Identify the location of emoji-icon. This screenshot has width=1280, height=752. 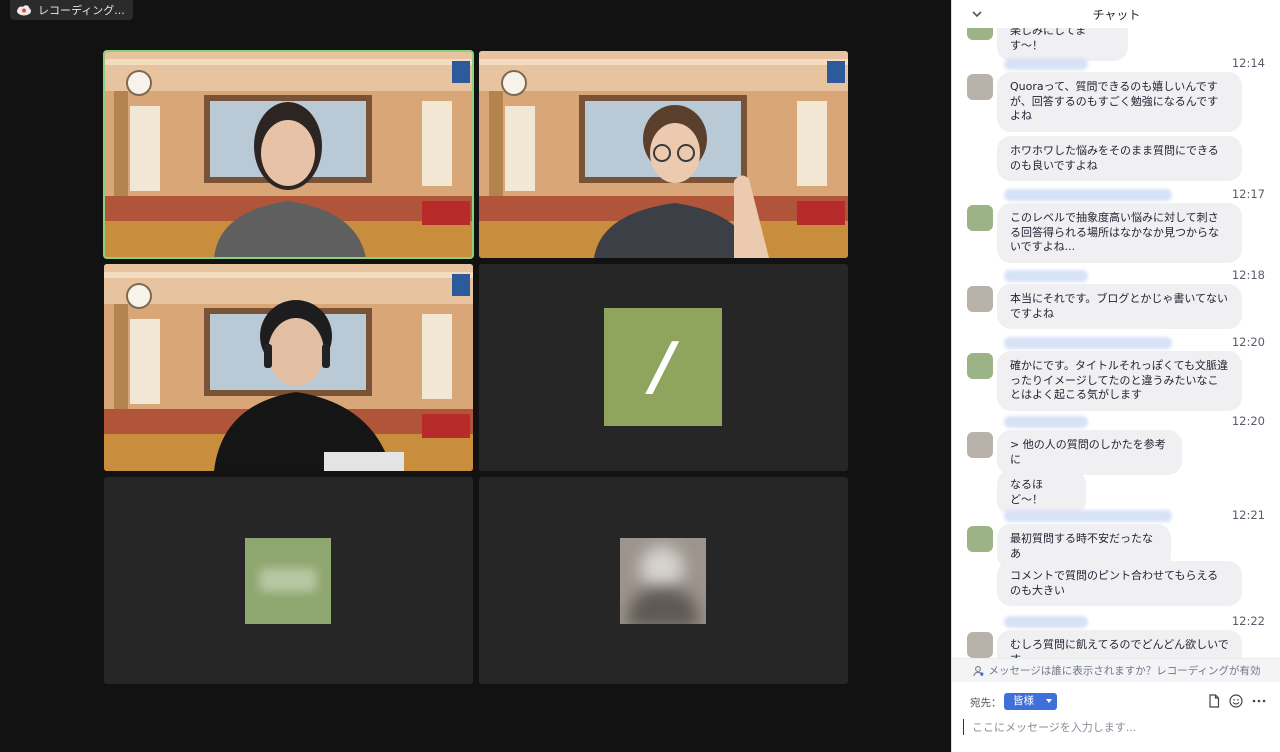
(1236, 701).